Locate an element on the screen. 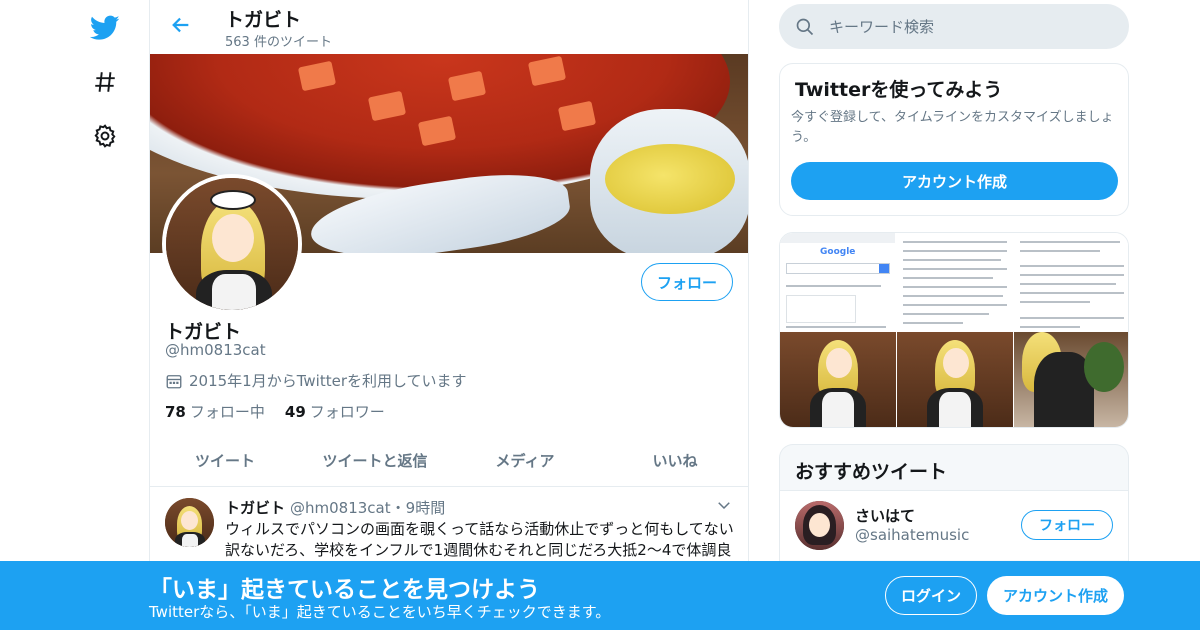 This screenshot has height=630, width=1200. recommended-user-row: さいはて @saihatemusic フォロー is located at coordinates (954, 525).